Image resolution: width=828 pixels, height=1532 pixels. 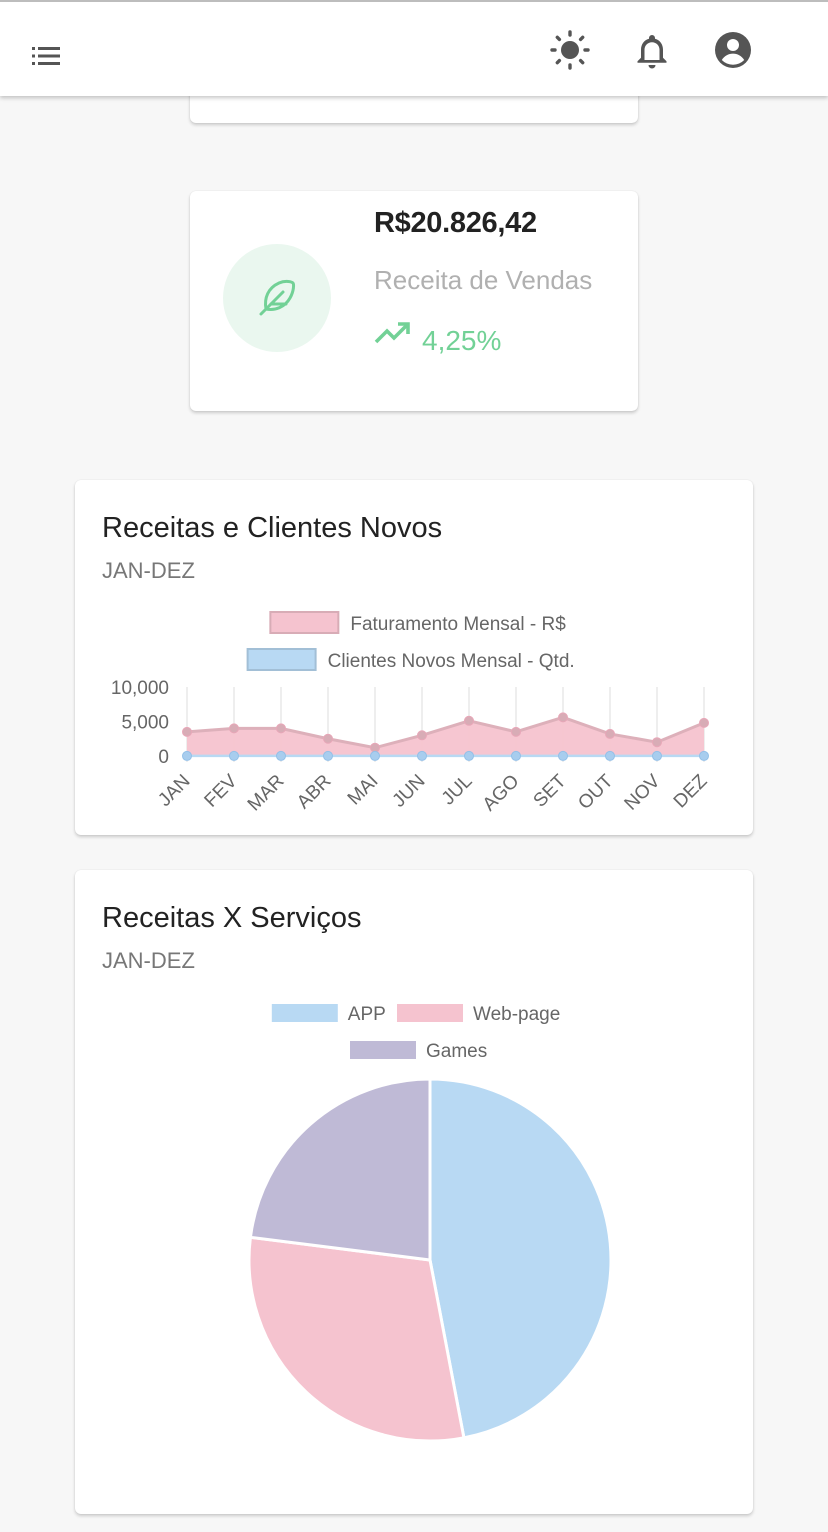 I want to click on stat-change: 4,25%, so click(x=462, y=340).